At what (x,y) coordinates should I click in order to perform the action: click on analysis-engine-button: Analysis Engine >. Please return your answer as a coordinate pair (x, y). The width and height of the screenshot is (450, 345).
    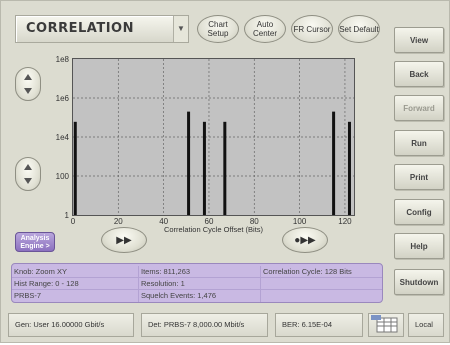
    Looking at the image, I should click on (35, 242).